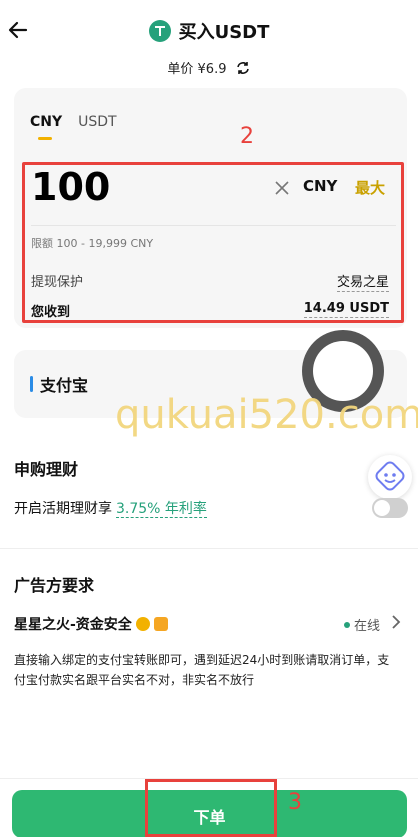  Describe the element at coordinates (46, 469) in the screenshot. I see `finance-section-title: 申购理财` at that location.